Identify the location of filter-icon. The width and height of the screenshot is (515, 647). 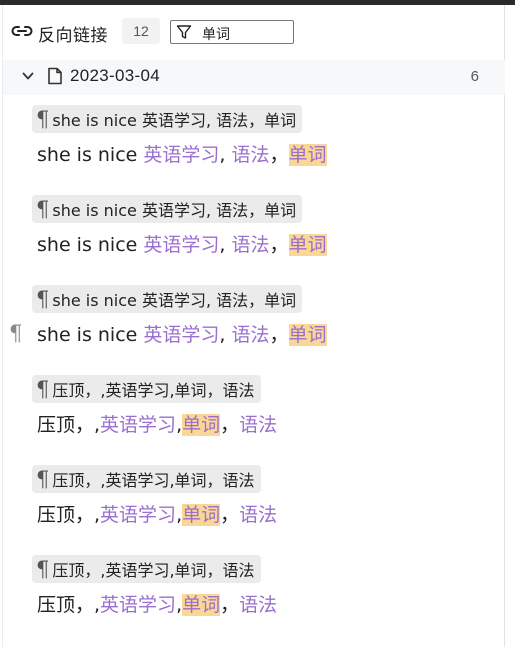
(184, 32).